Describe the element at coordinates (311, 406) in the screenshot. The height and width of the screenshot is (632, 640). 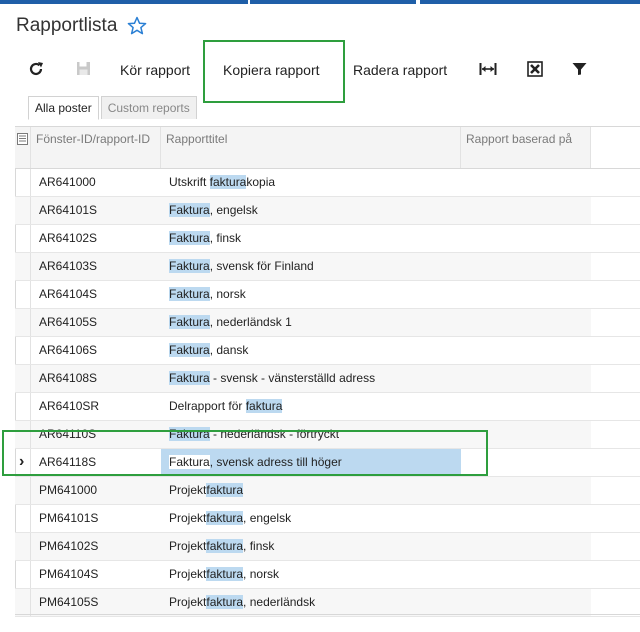
I see `cell-report-title: Delrapport för faktura` at that location.